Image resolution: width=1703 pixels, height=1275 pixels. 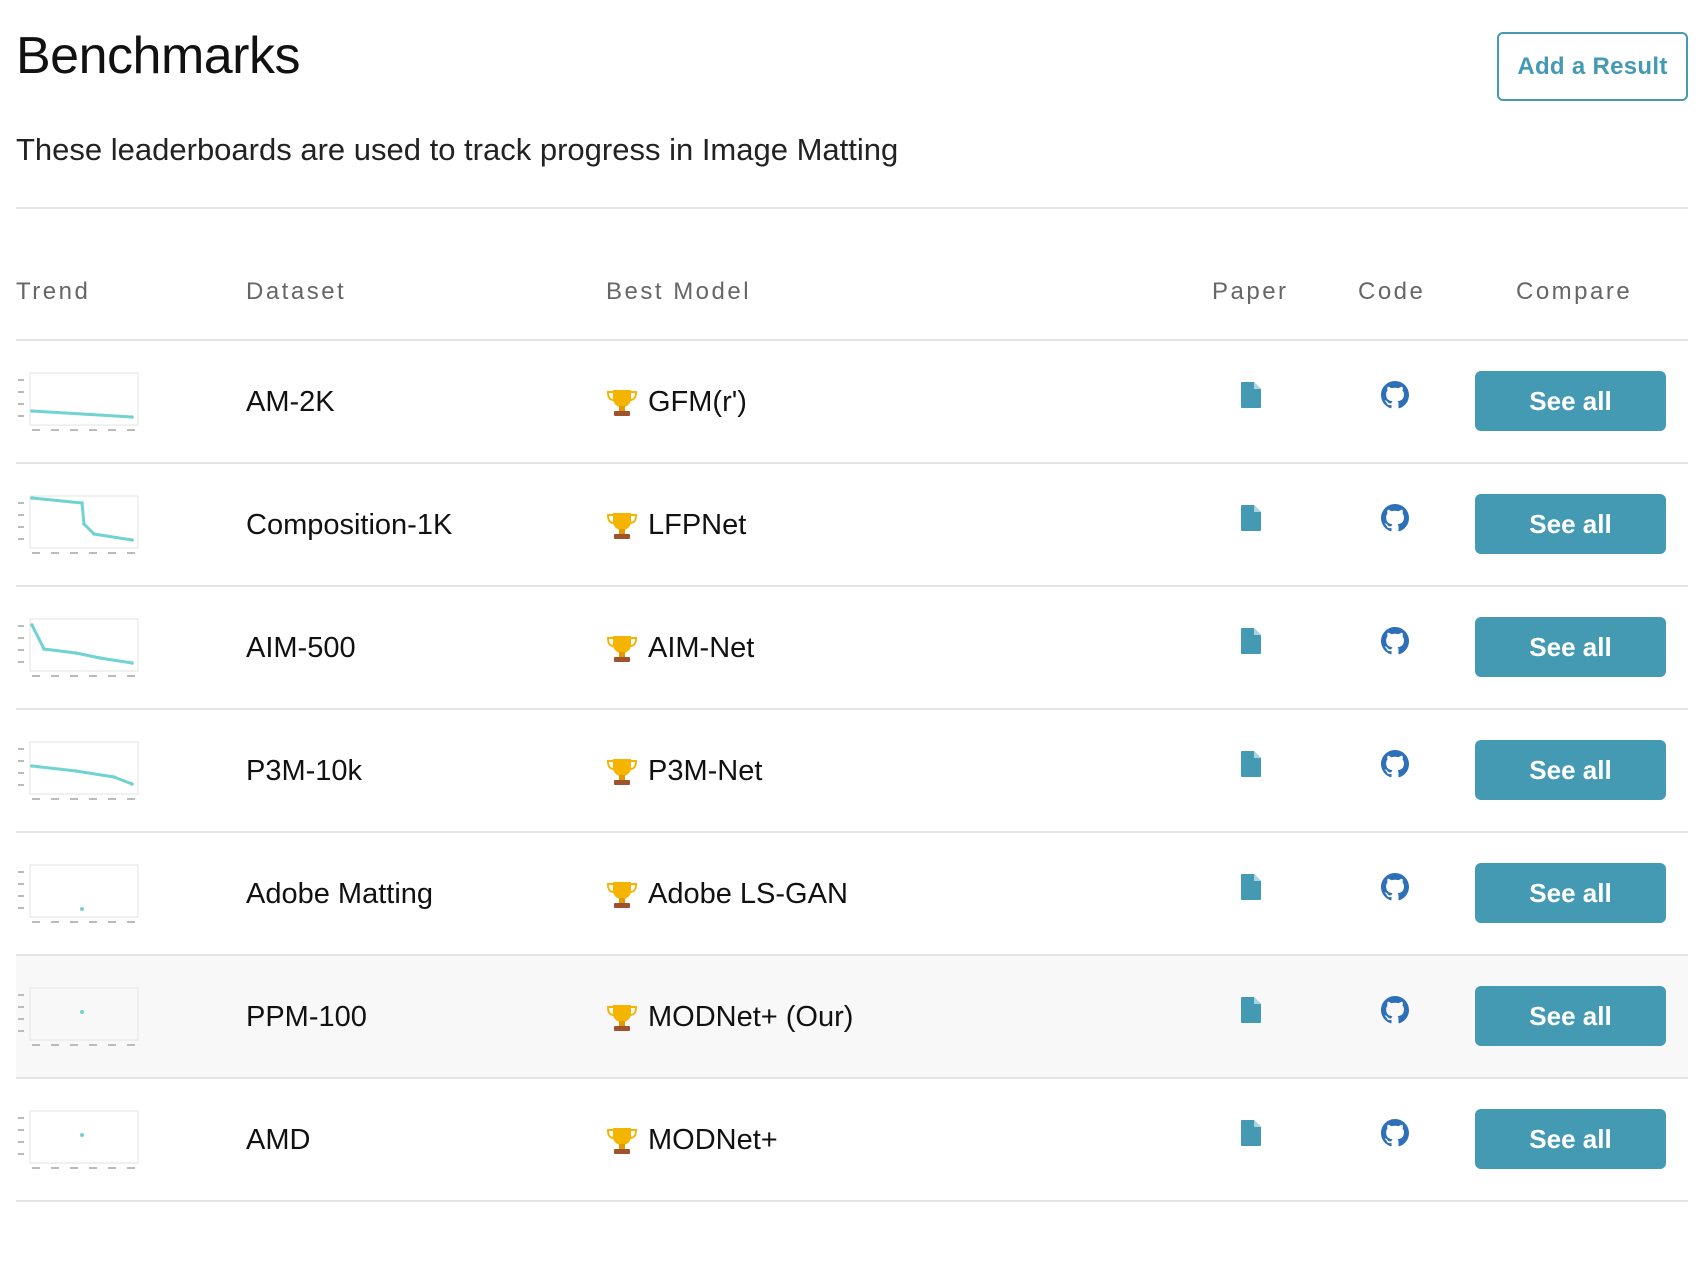 I want to click on divider, so click(x=852, y=208).